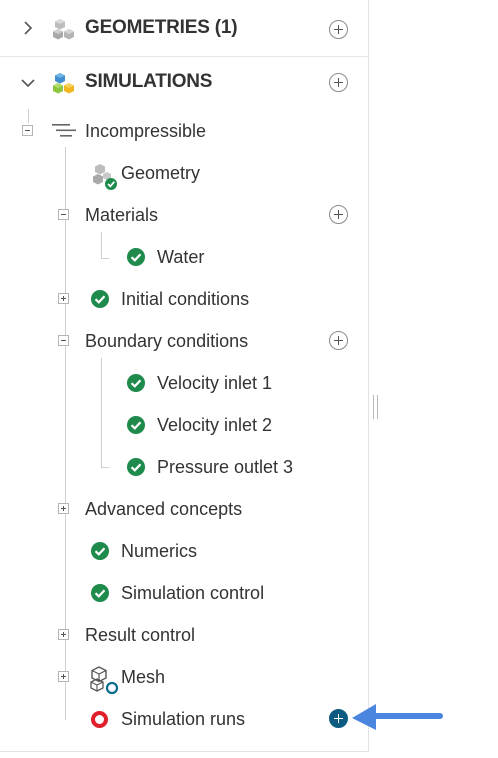 This screenshot has width=498, height=758. Describe the element at coordinates (338, 29) in the screenshot. I see `add-geometry-button` at that location.